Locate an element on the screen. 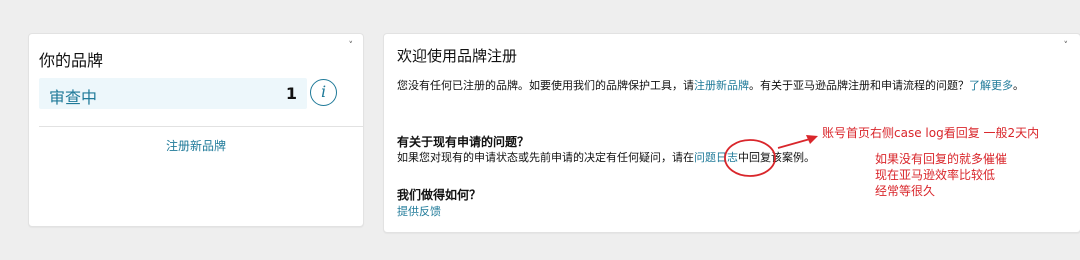  highlight-circle is located at coordinates (750, 158).